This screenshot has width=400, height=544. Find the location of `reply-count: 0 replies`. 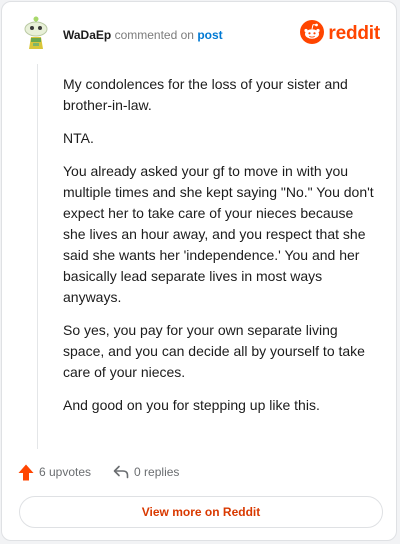

reply-count: 0 replies is located at coordinates (157, 472).